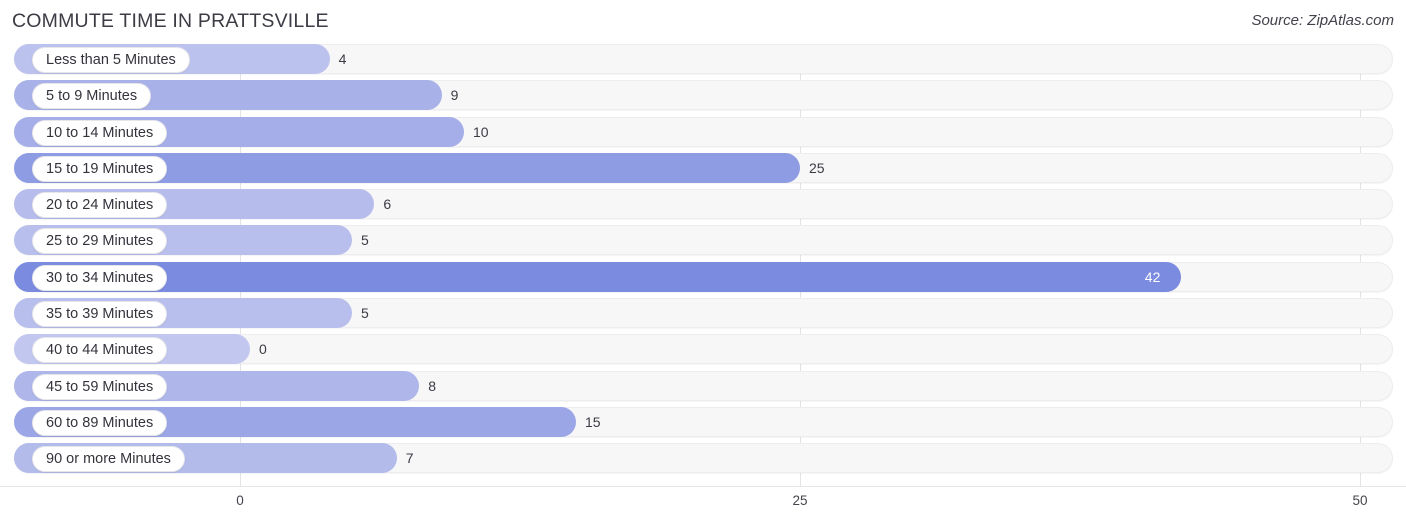  What do you see at coordinates (703, 59) in the screenshot?
I see `bar-row: Less than 5 Minutes 4` at bounding box center [703, 59].